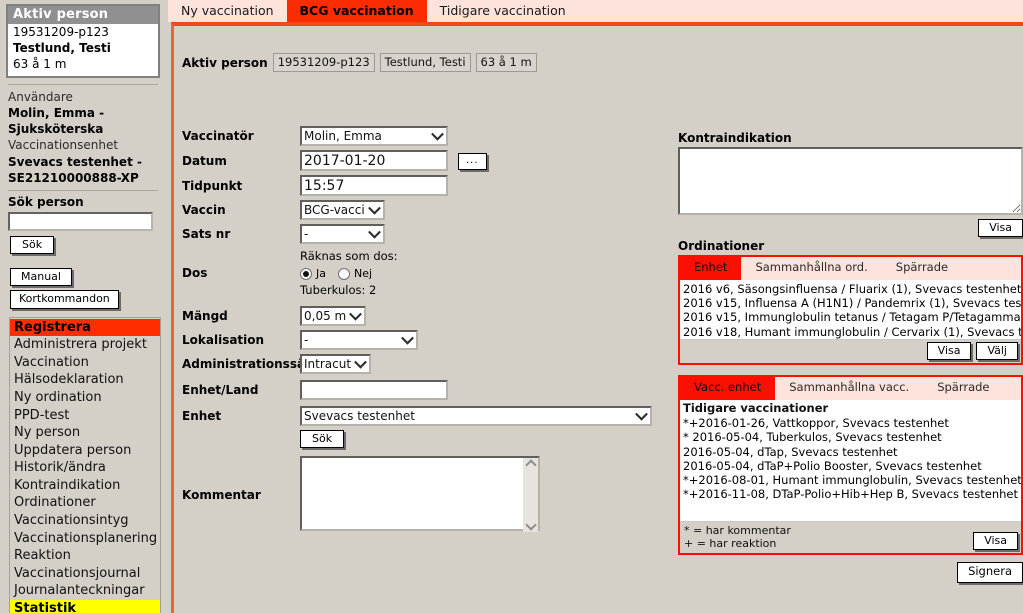  I want to click on field-comment: Kommentar, so click(432, 495).